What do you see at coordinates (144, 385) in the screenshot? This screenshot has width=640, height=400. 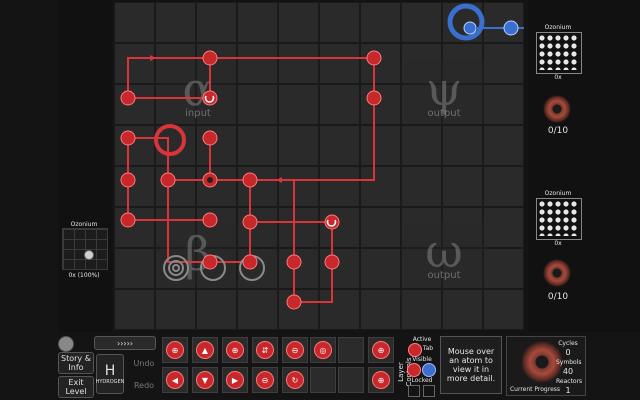 I see `redo-button: Redo` at bounding box center [144, 385].